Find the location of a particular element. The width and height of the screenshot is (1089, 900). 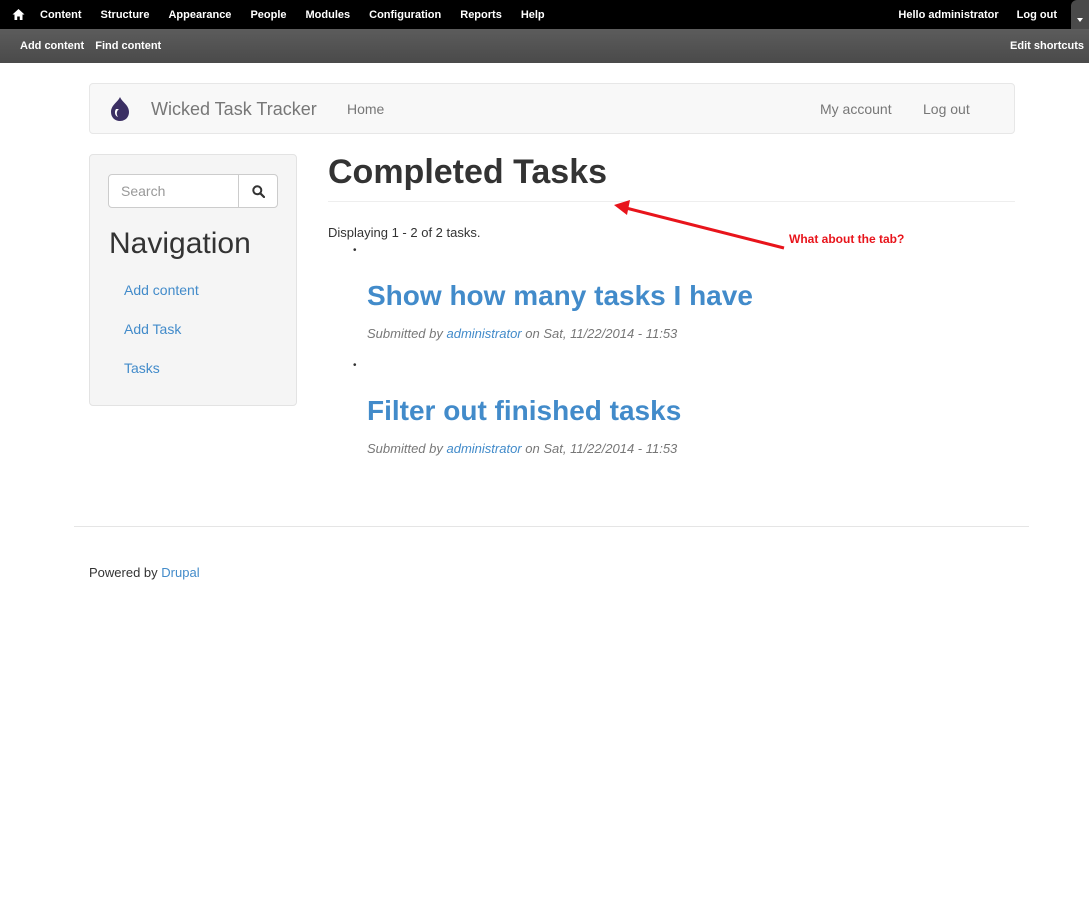

greeting-user: administrator is located at coordinates (963, 15).